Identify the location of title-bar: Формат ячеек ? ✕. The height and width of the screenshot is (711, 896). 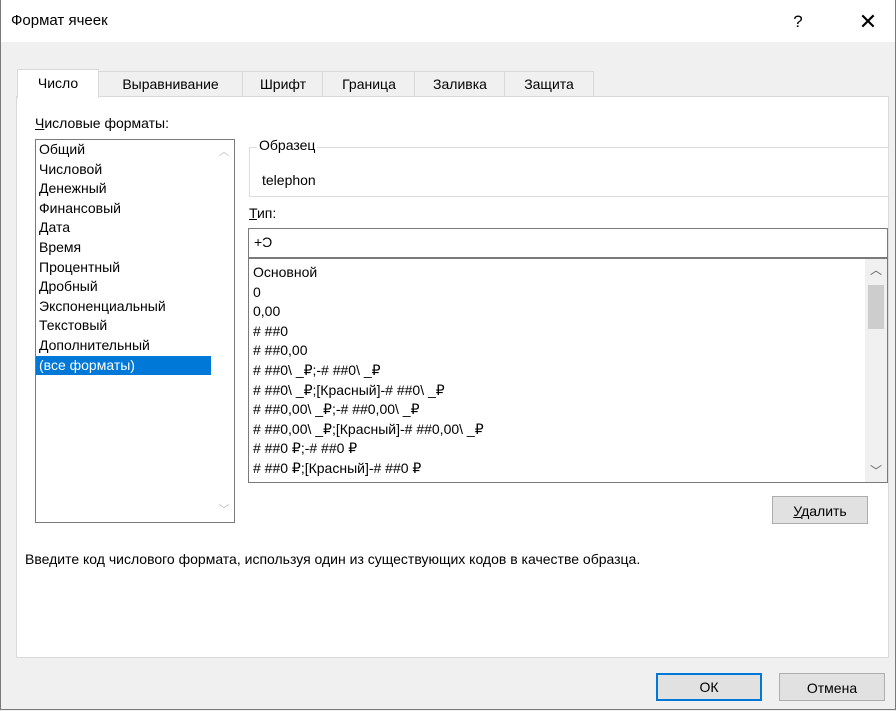
(448, 21).